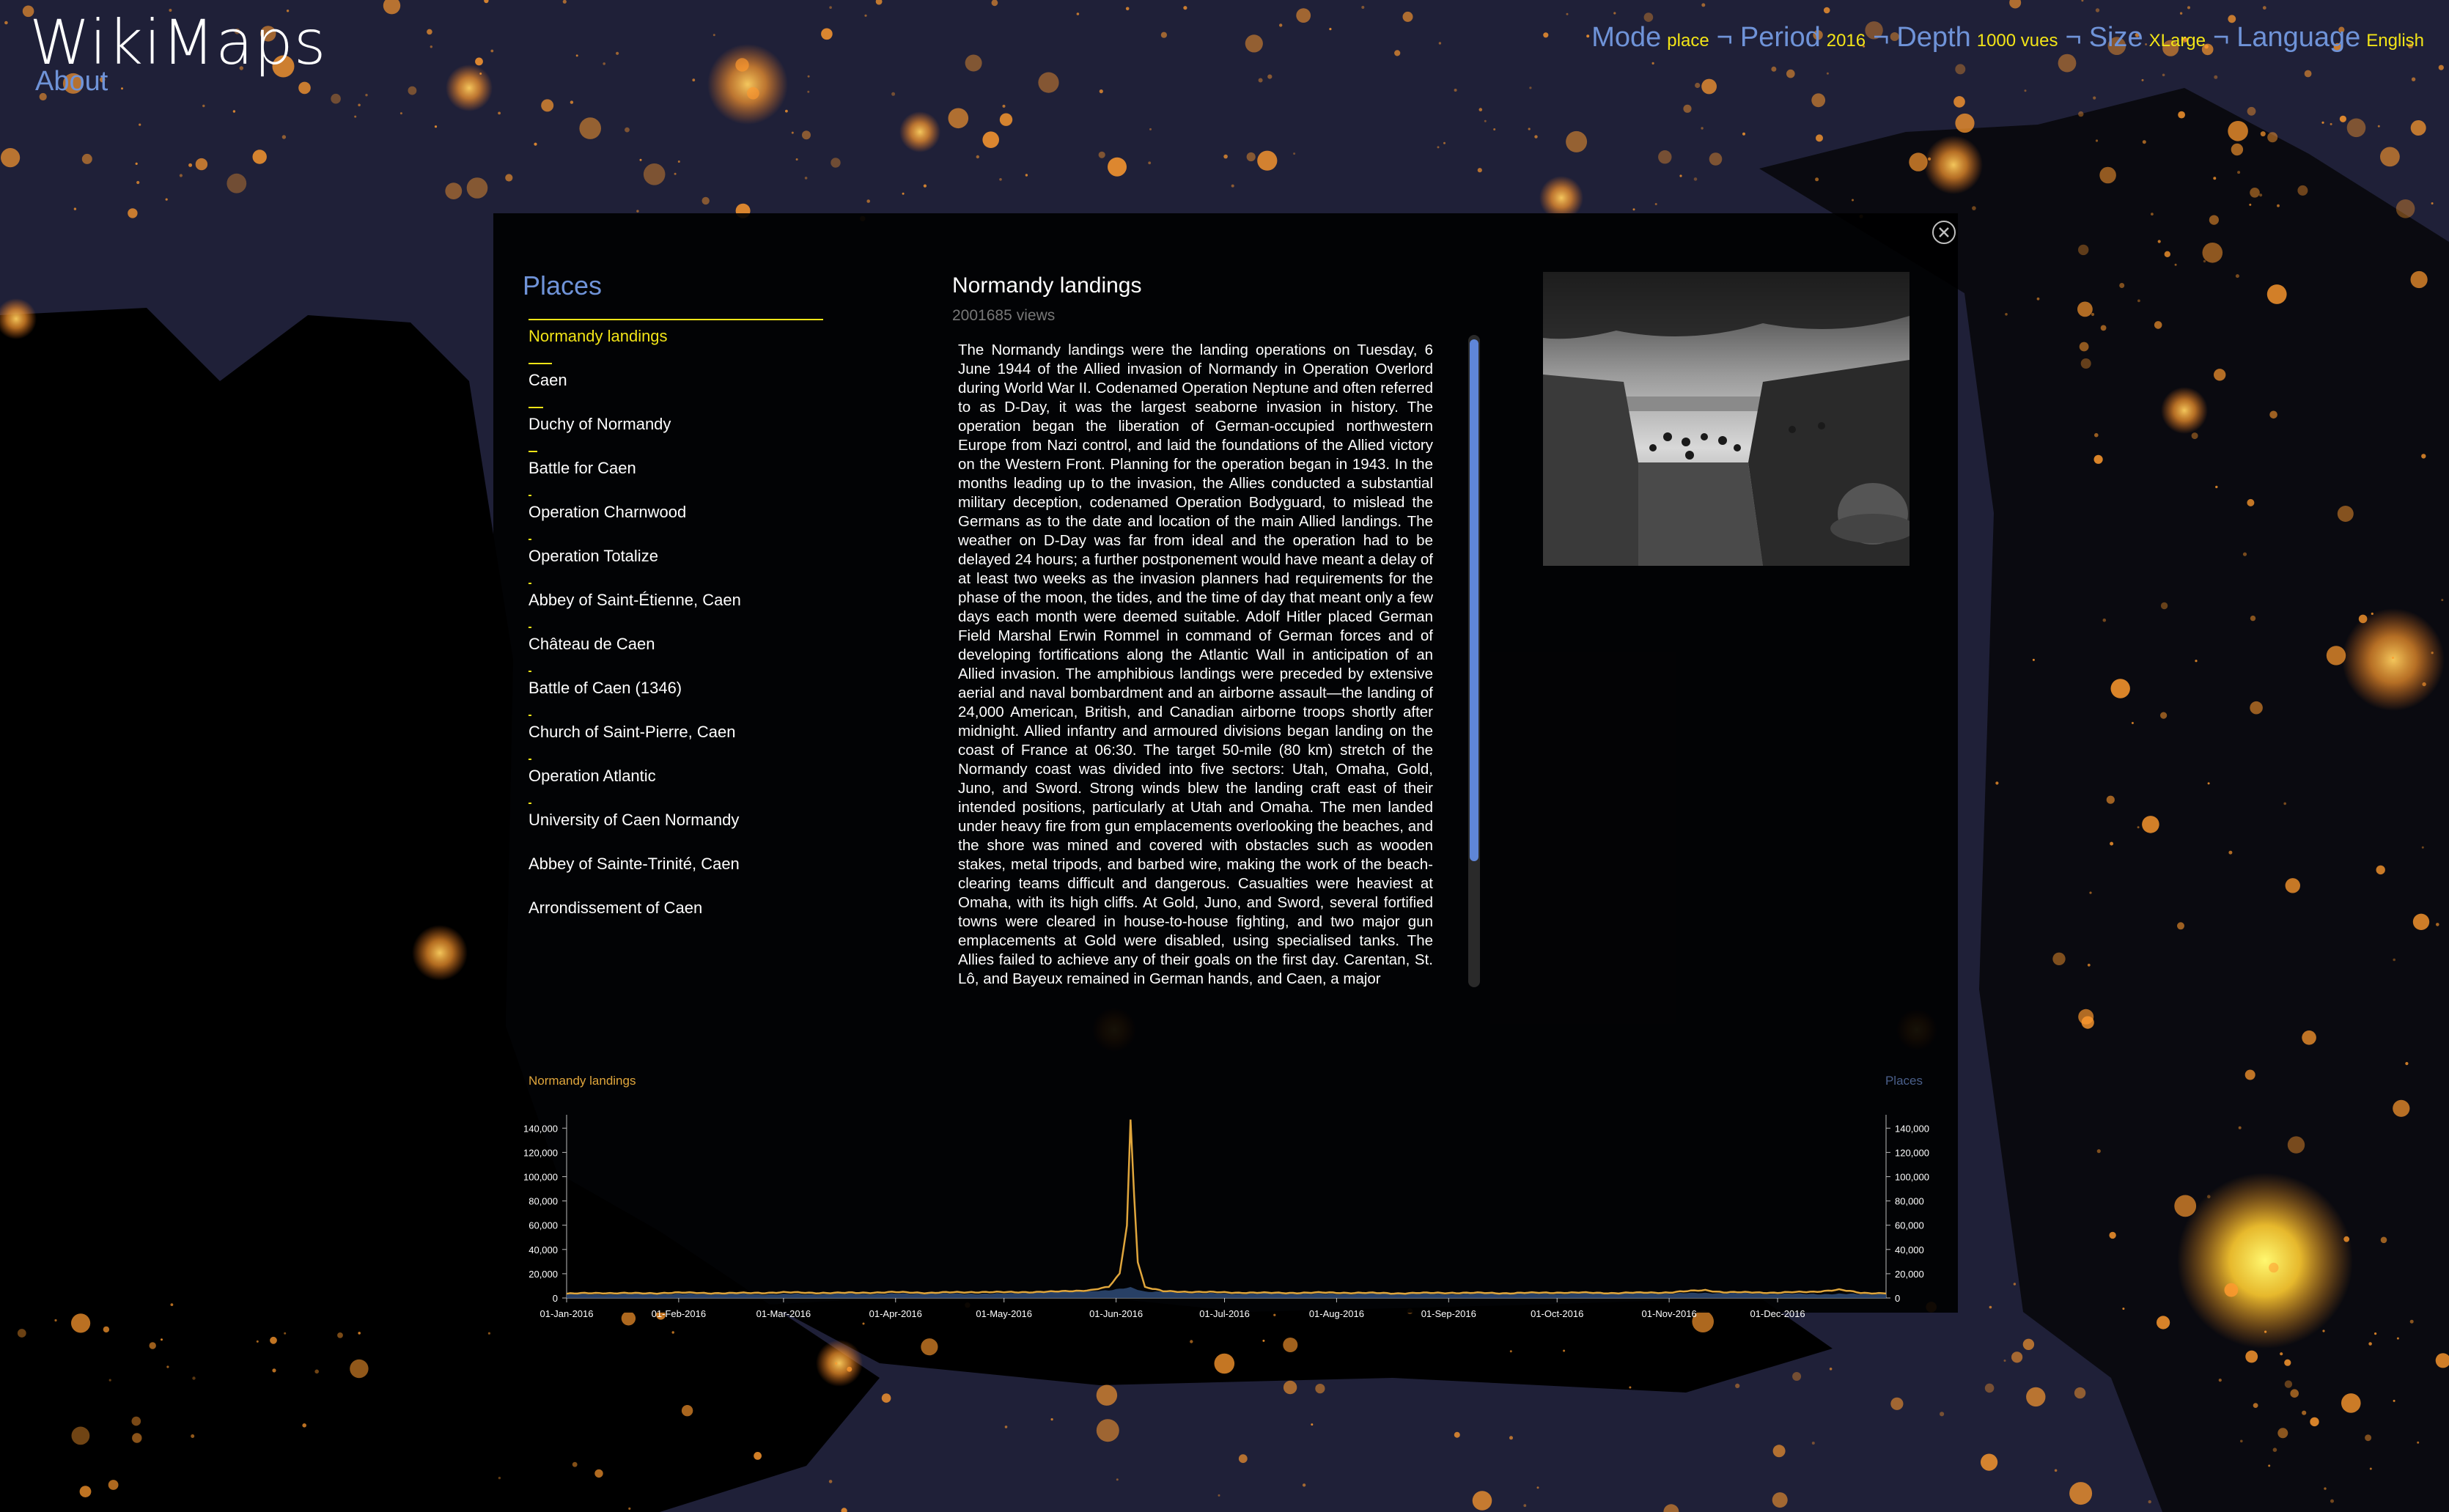 The image size is (2449, 1512). What do you see at coordinates (593, 556) in the screenshot?
I see `place-label: Operation Totalize` at bounding box center [593, 556].